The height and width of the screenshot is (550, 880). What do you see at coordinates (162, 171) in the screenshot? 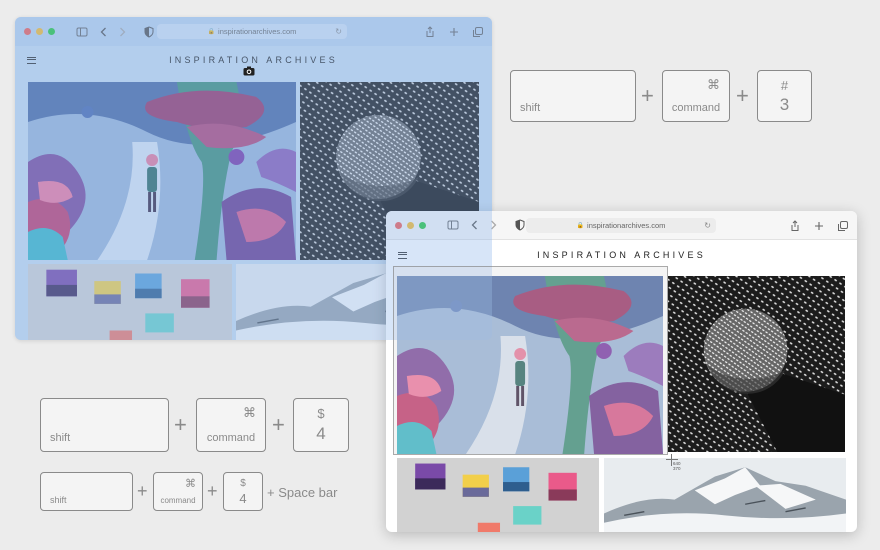
I see `artwork-forest` at bounding box center [162, 171].